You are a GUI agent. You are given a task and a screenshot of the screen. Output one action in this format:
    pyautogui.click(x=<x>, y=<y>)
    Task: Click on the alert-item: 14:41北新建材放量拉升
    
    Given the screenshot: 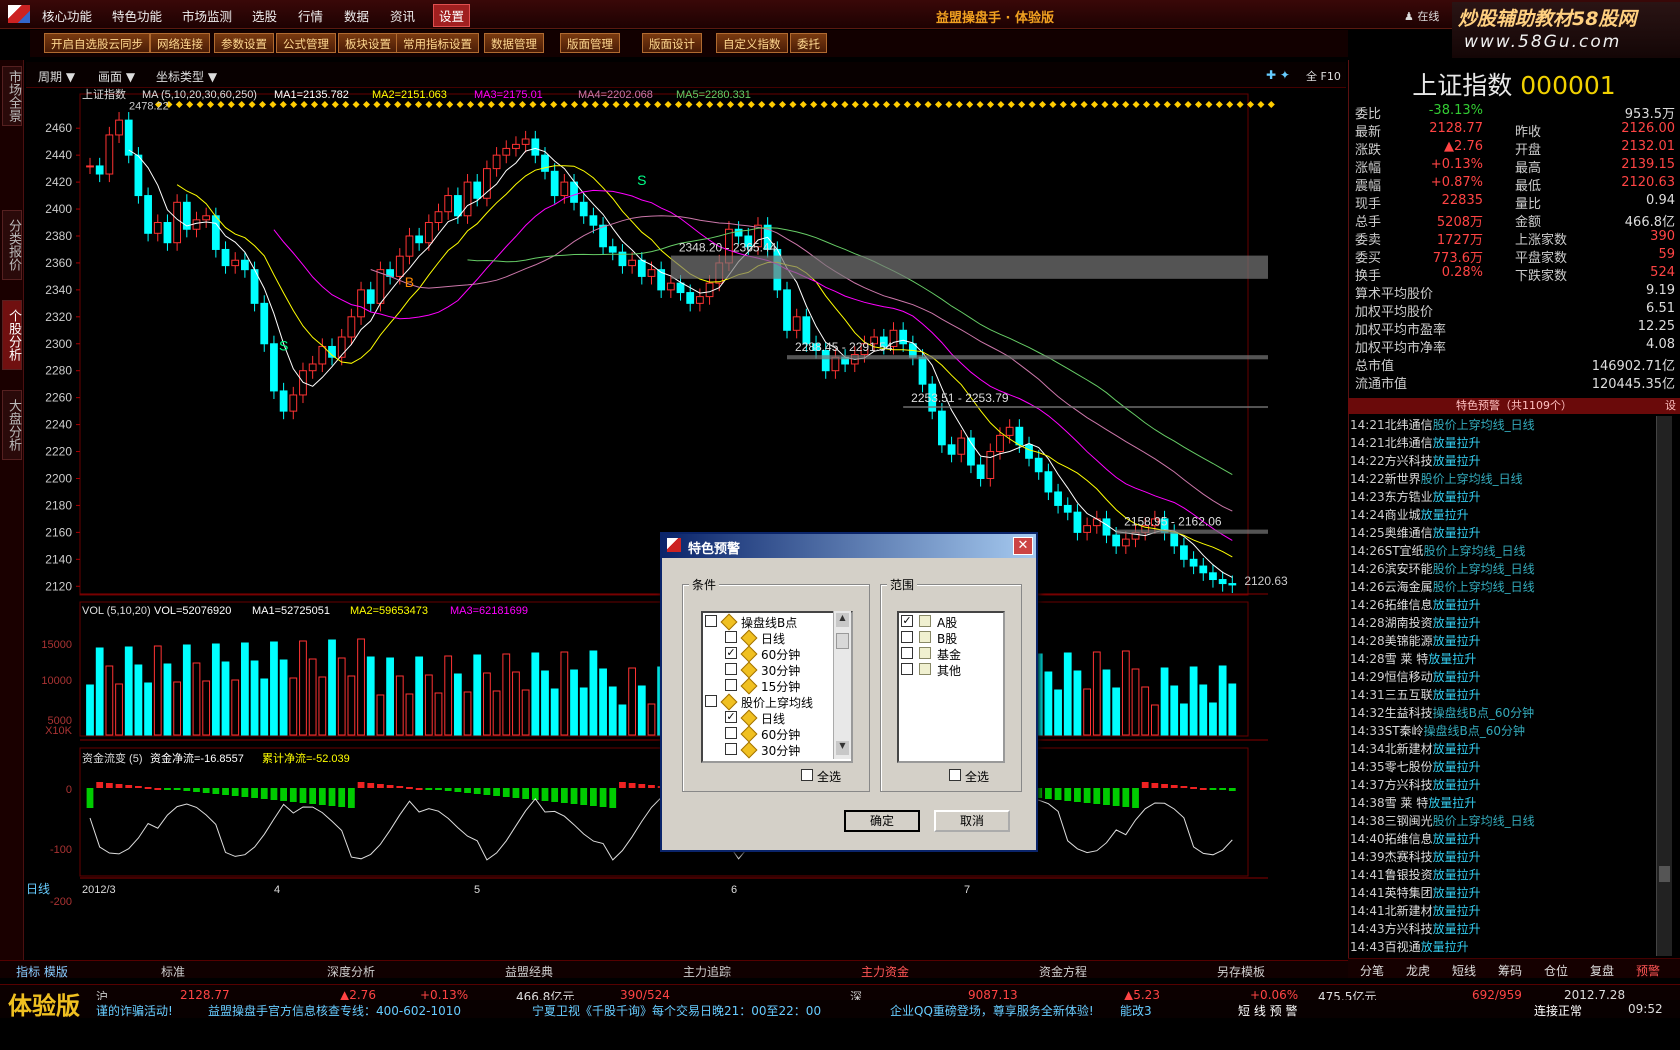 What is the action you would take?
    pyautogui.click(x=1503, y=911)
    